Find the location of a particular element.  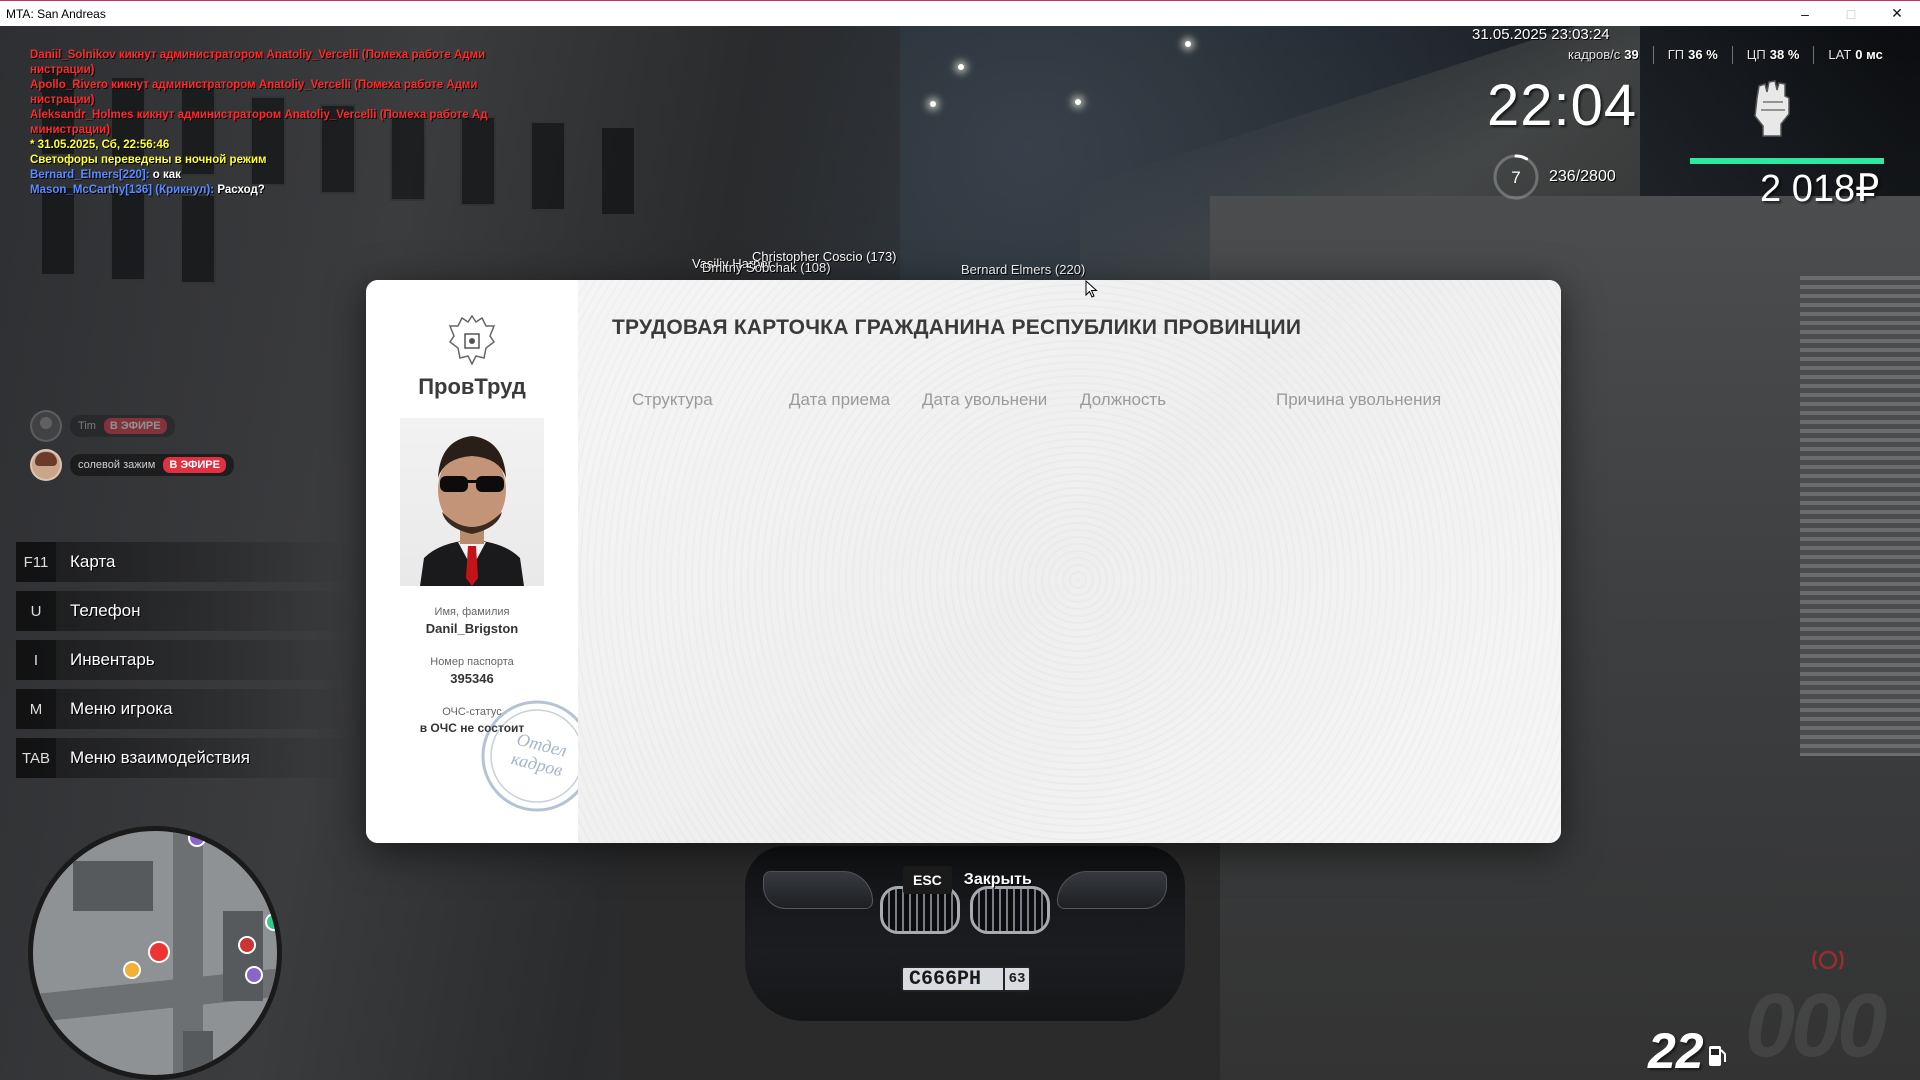

fist-weapon-icon is located at coordinates (1772, 108).